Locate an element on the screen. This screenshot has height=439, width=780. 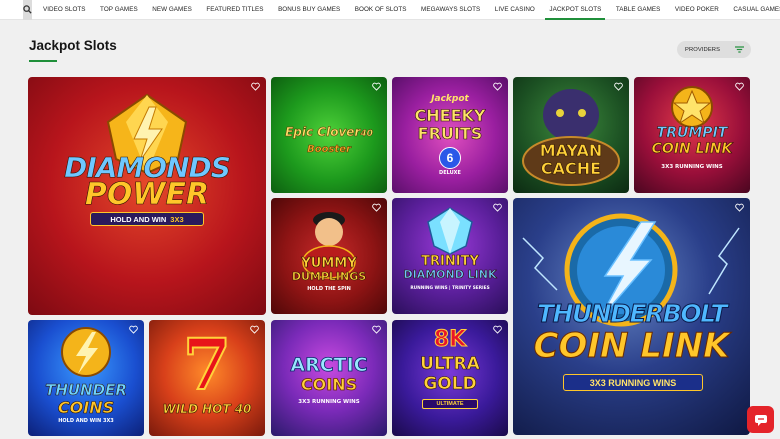
game-tile-epic-clover: Epic Clover40 Booster is located at coordinates (329, 135).